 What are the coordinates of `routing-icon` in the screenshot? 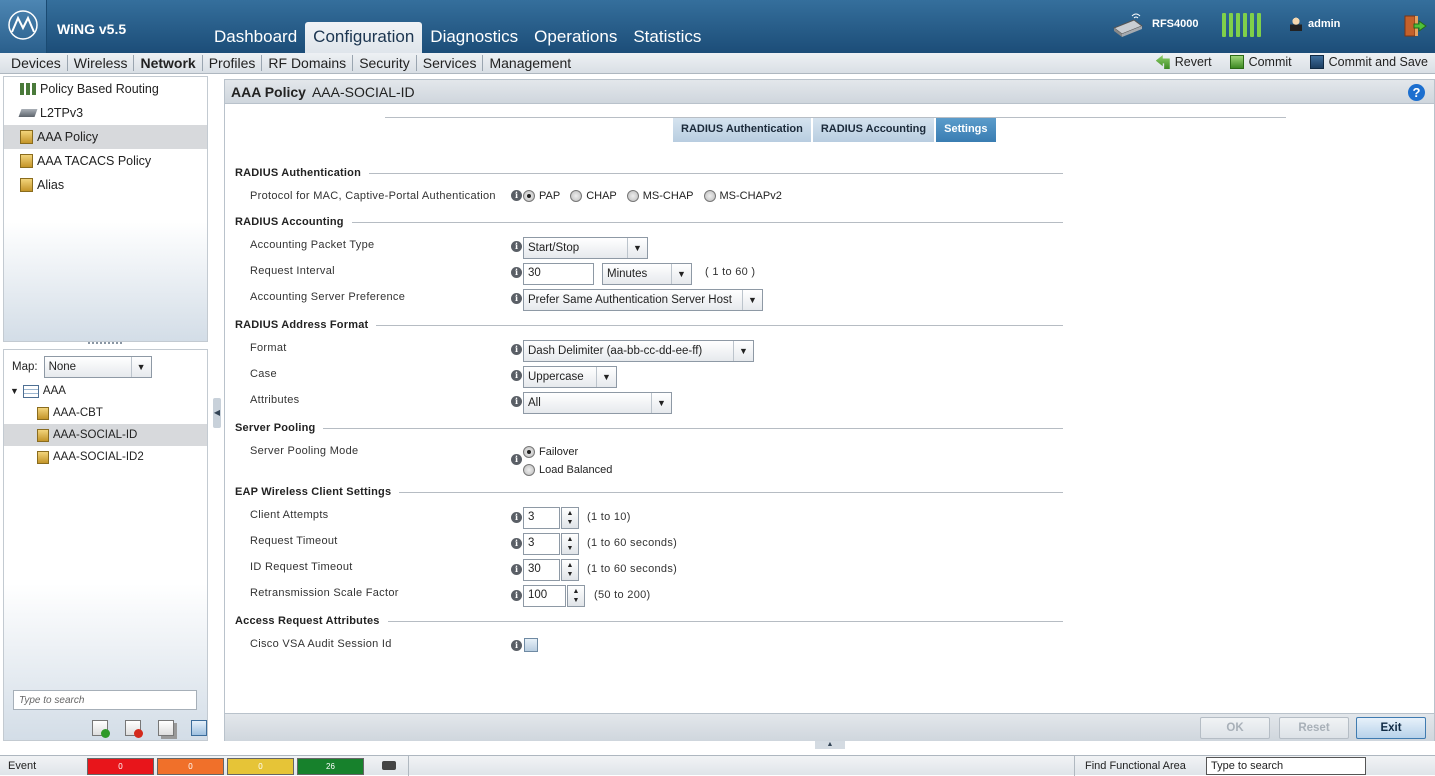 It's located at (28, 89).